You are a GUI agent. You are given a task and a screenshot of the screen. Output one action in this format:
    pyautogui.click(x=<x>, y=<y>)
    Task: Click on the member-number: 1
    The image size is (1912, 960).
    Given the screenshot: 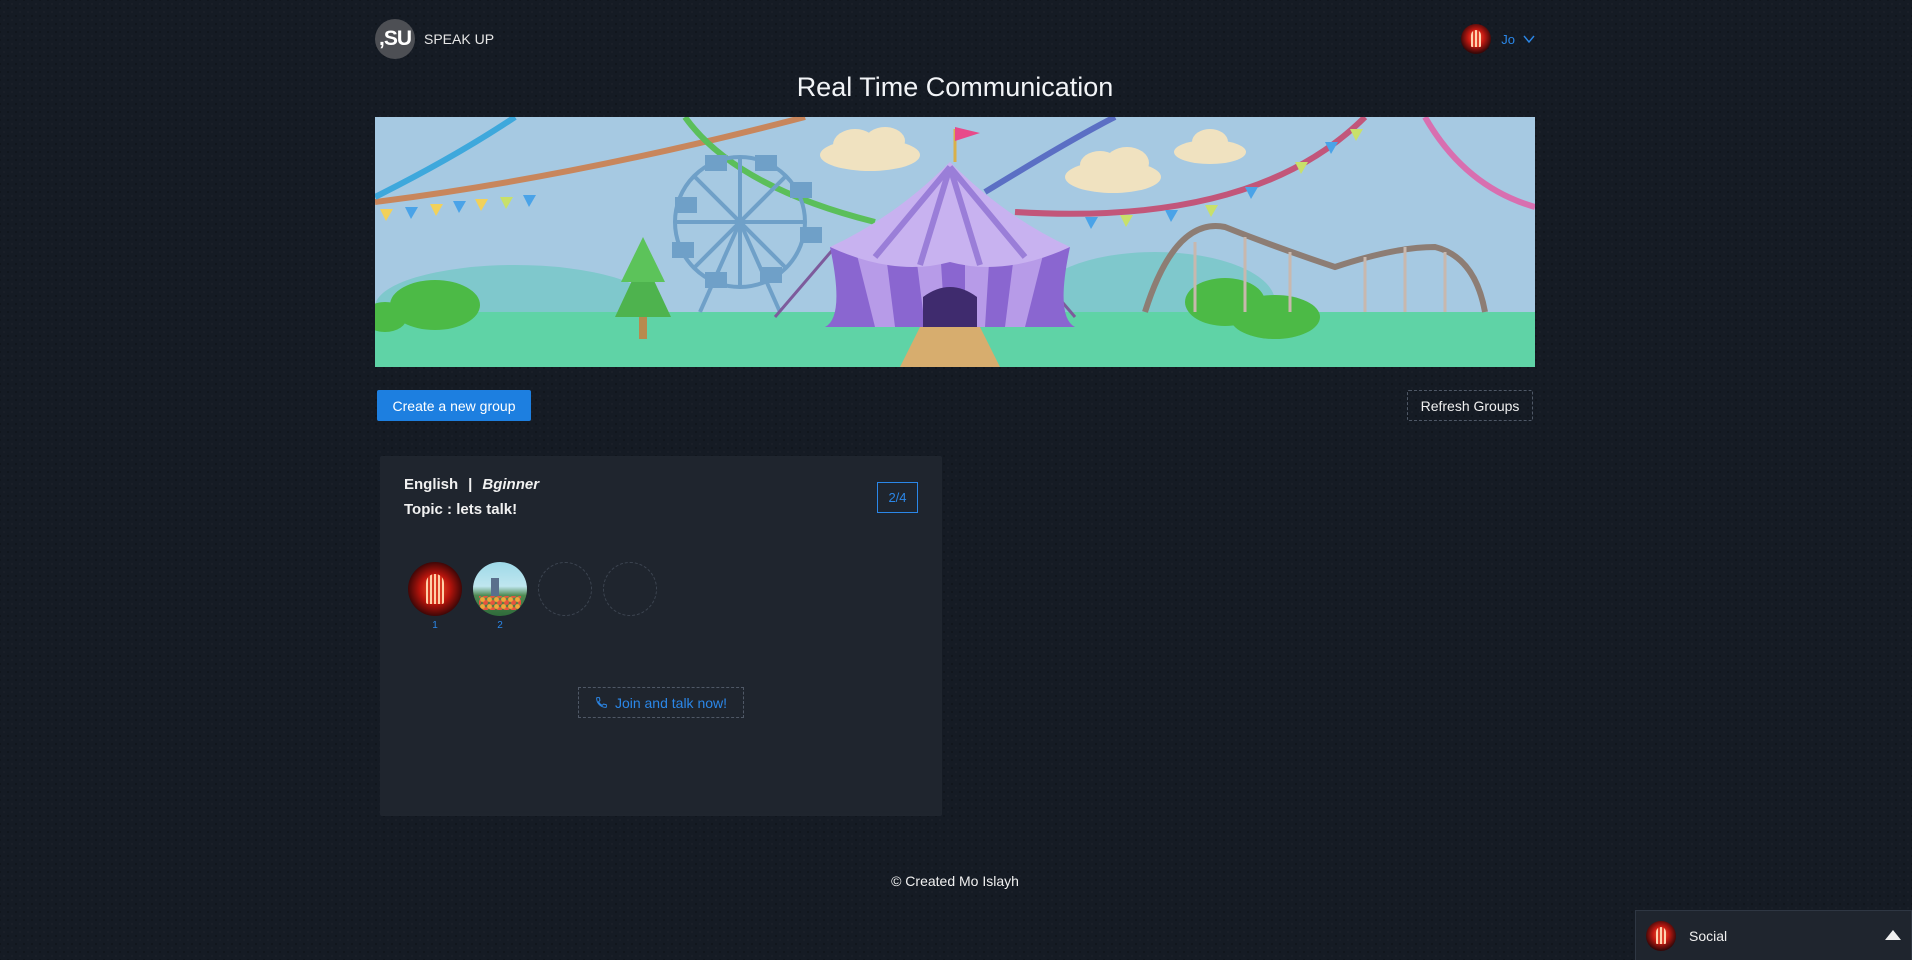 What is the action you would take?
    pyautogui.click(x=435, y=625)
    